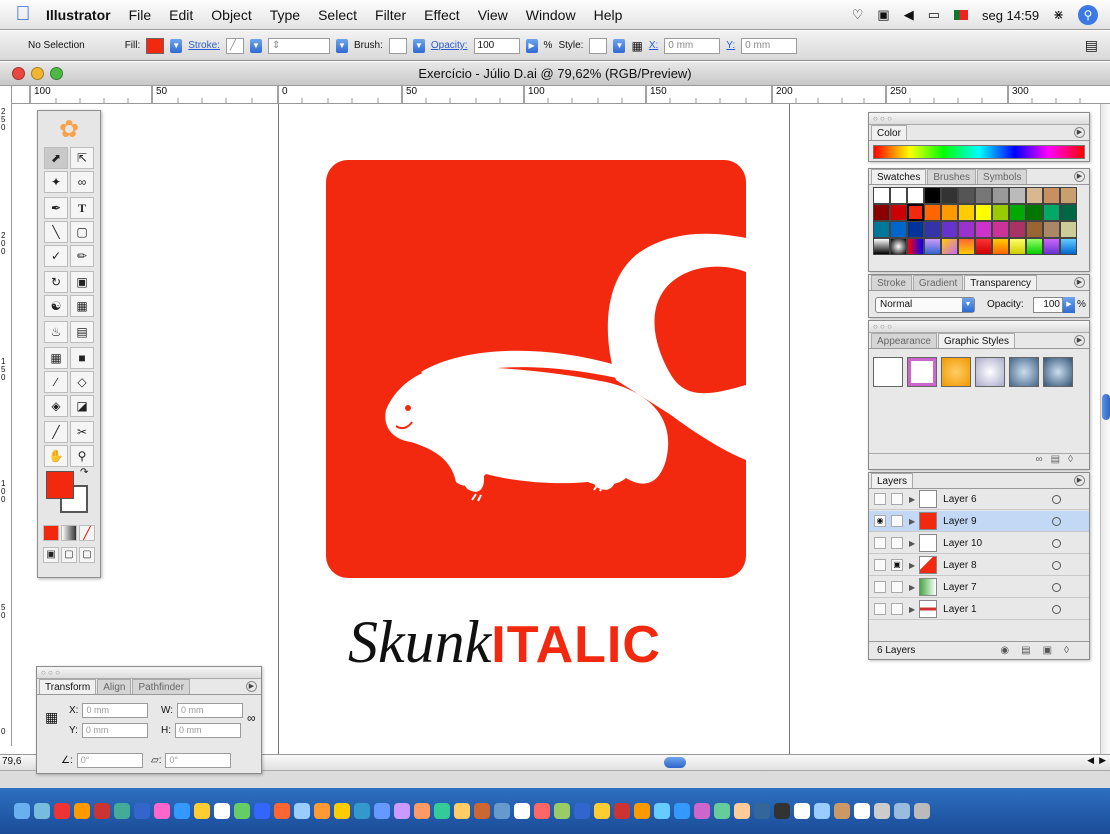 Image resolution: width=1110 pixels, height=834 pixels. I want to click on hand-tool-icon: ✋, so click(56, 456).